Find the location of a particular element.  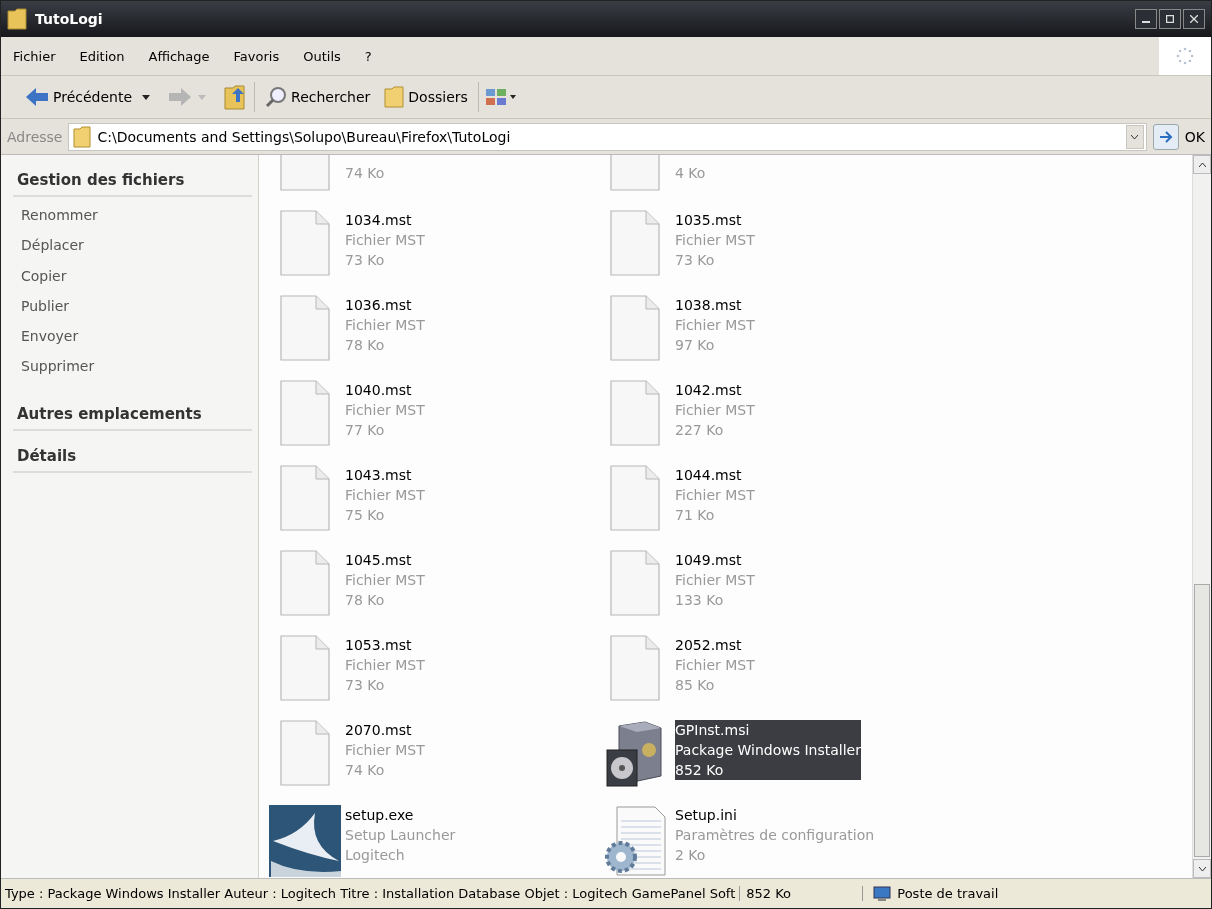

file-label: GPInst.msi Package Windows Installer 852 Ko is located at coordinates (768, 750).